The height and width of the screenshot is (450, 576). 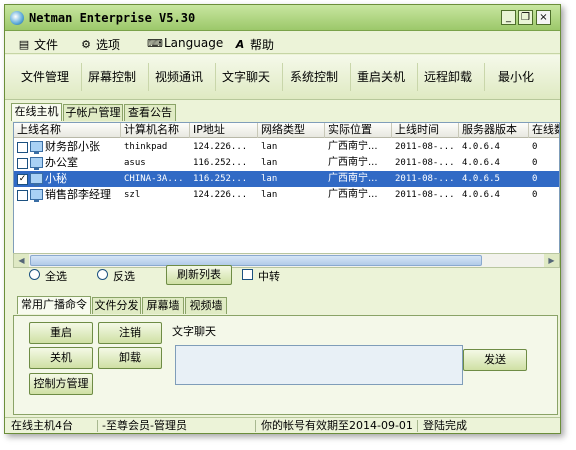 What do you see at coordinates (314, 77) in the screenshot?
I see `system-control-button: 系统控制` at bounding box center [314, 77].